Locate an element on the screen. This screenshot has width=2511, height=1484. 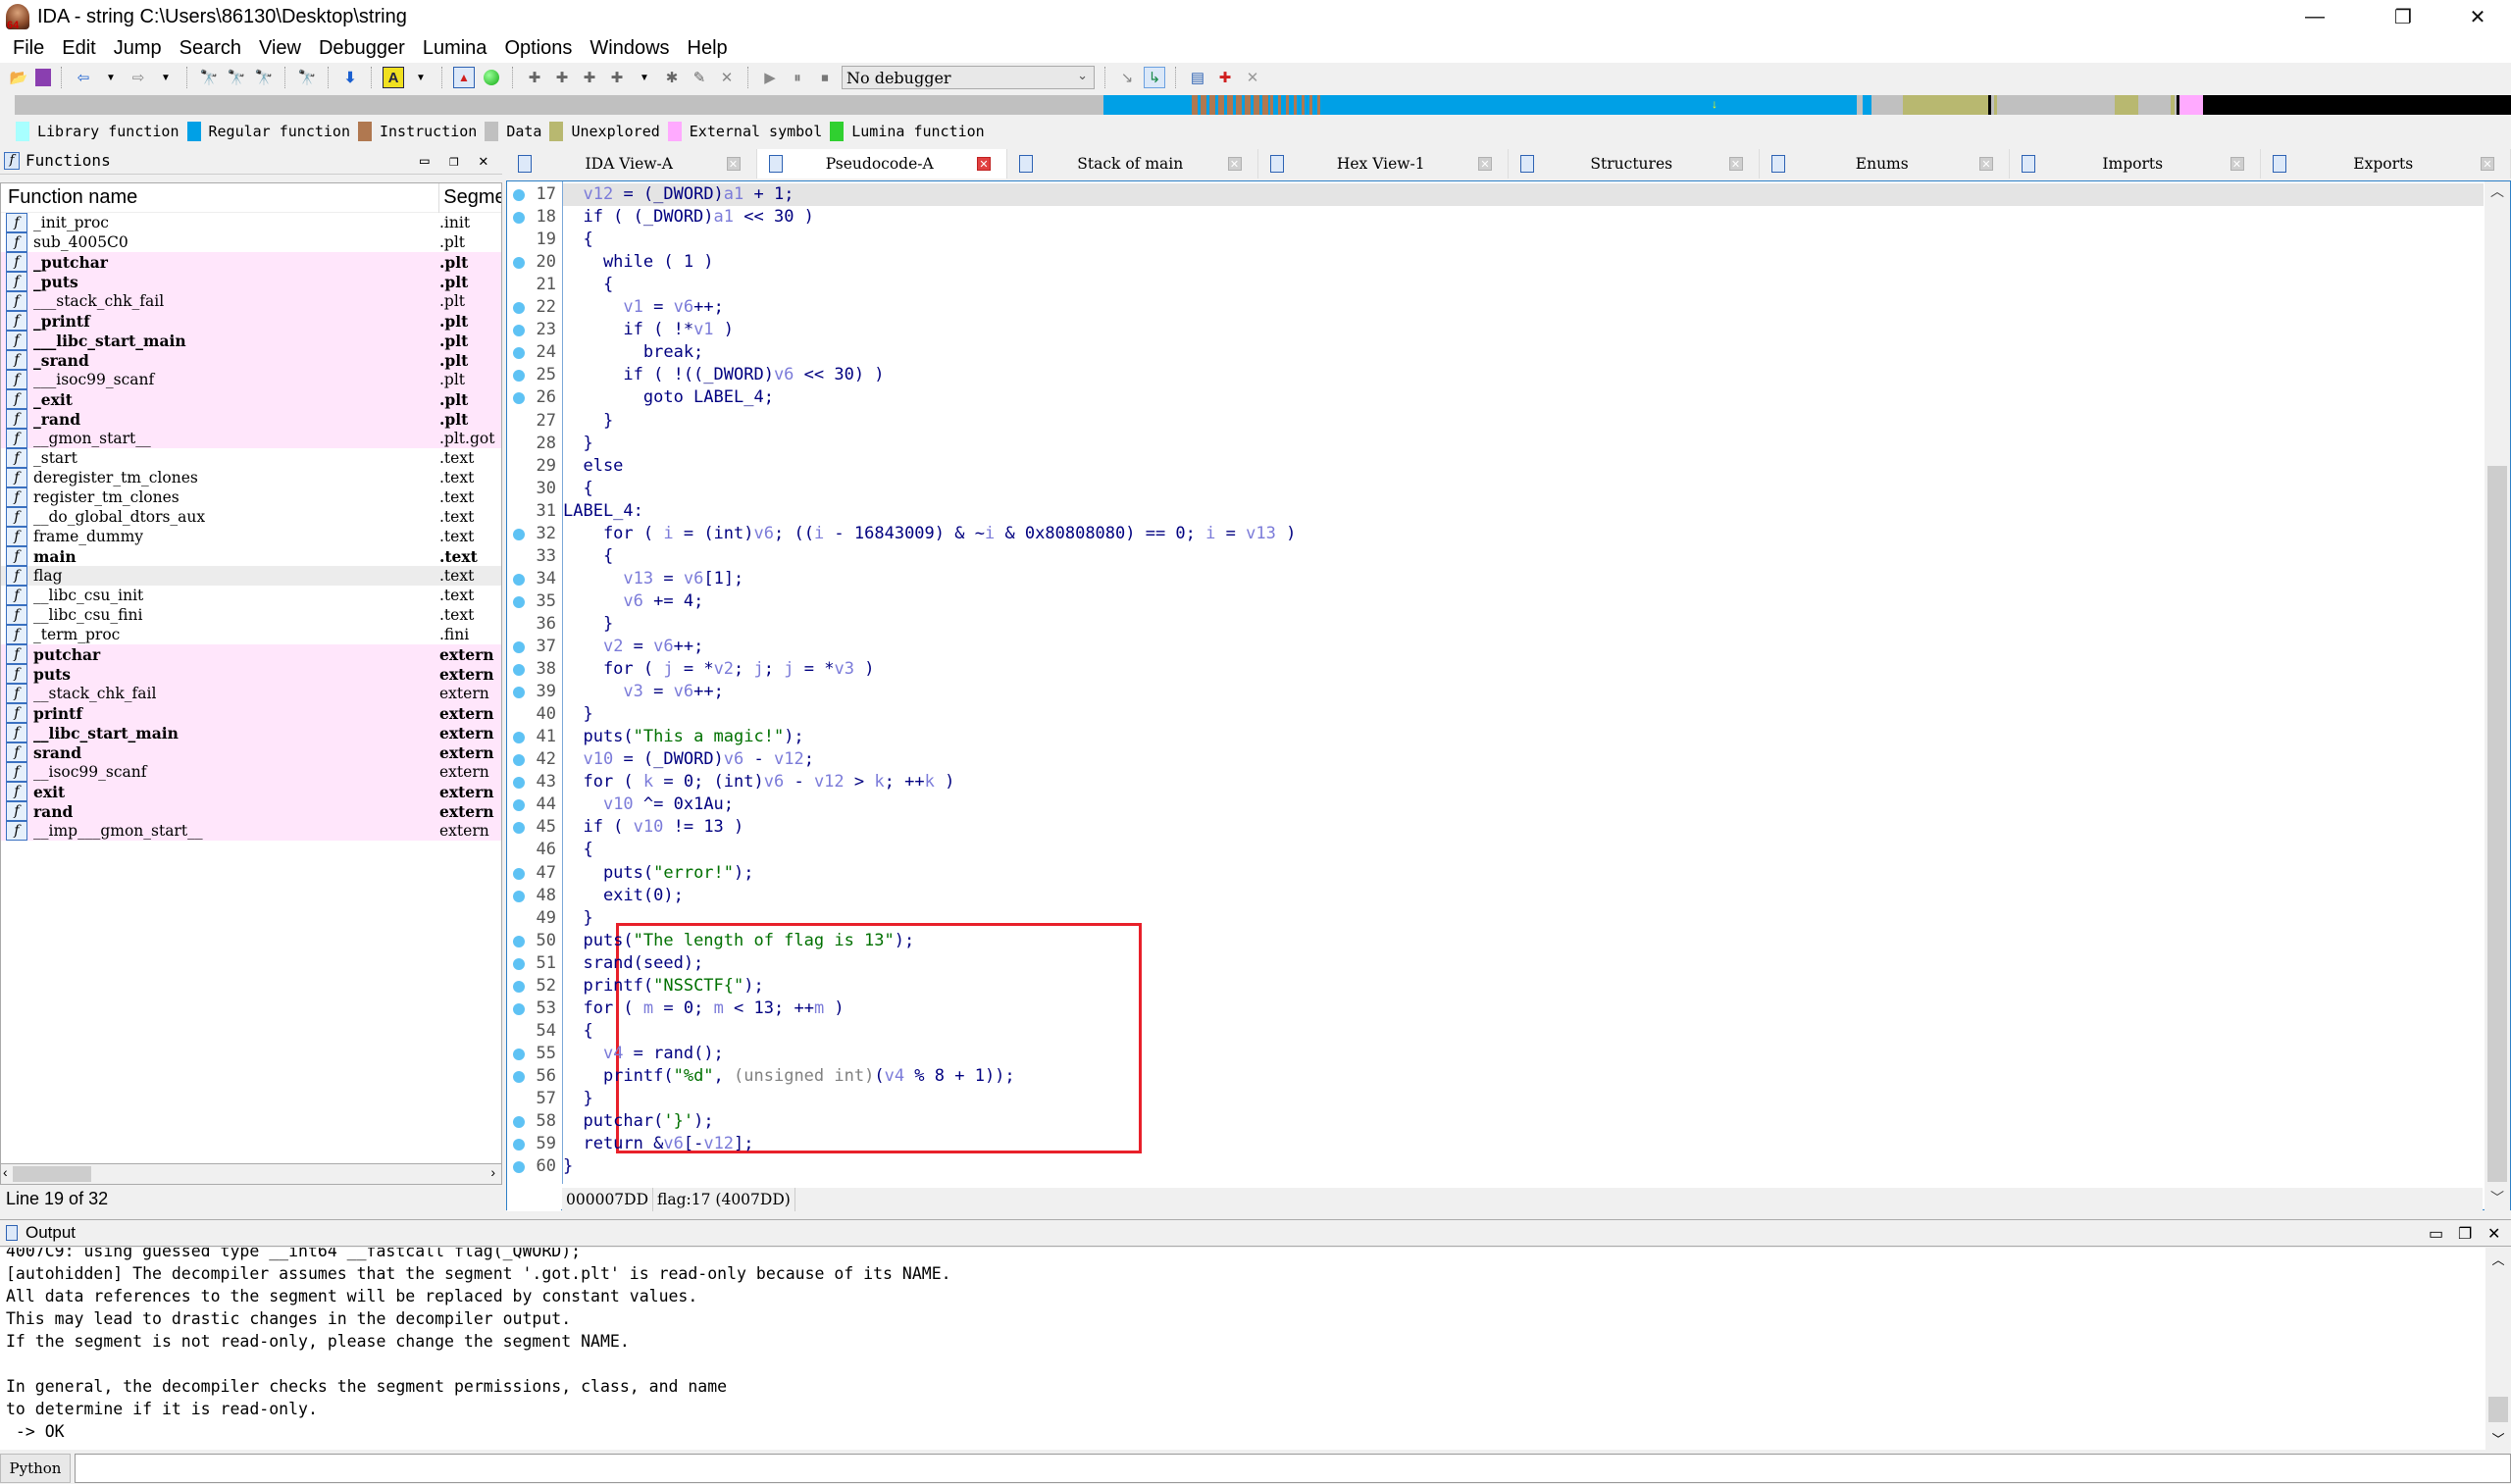
run-icon: ▶ is located at coordinates (770, 77).